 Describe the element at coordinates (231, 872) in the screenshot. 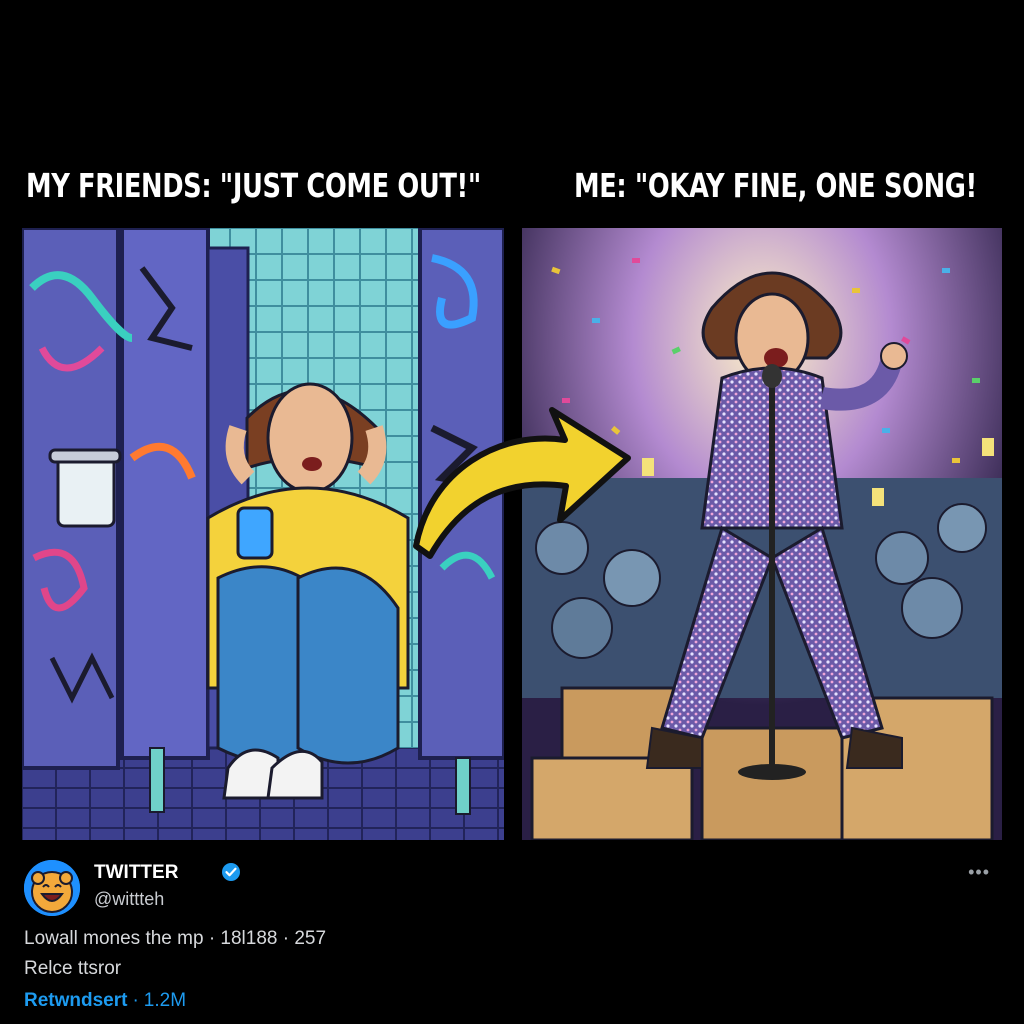

I see `verified-badge-icon` at that location.